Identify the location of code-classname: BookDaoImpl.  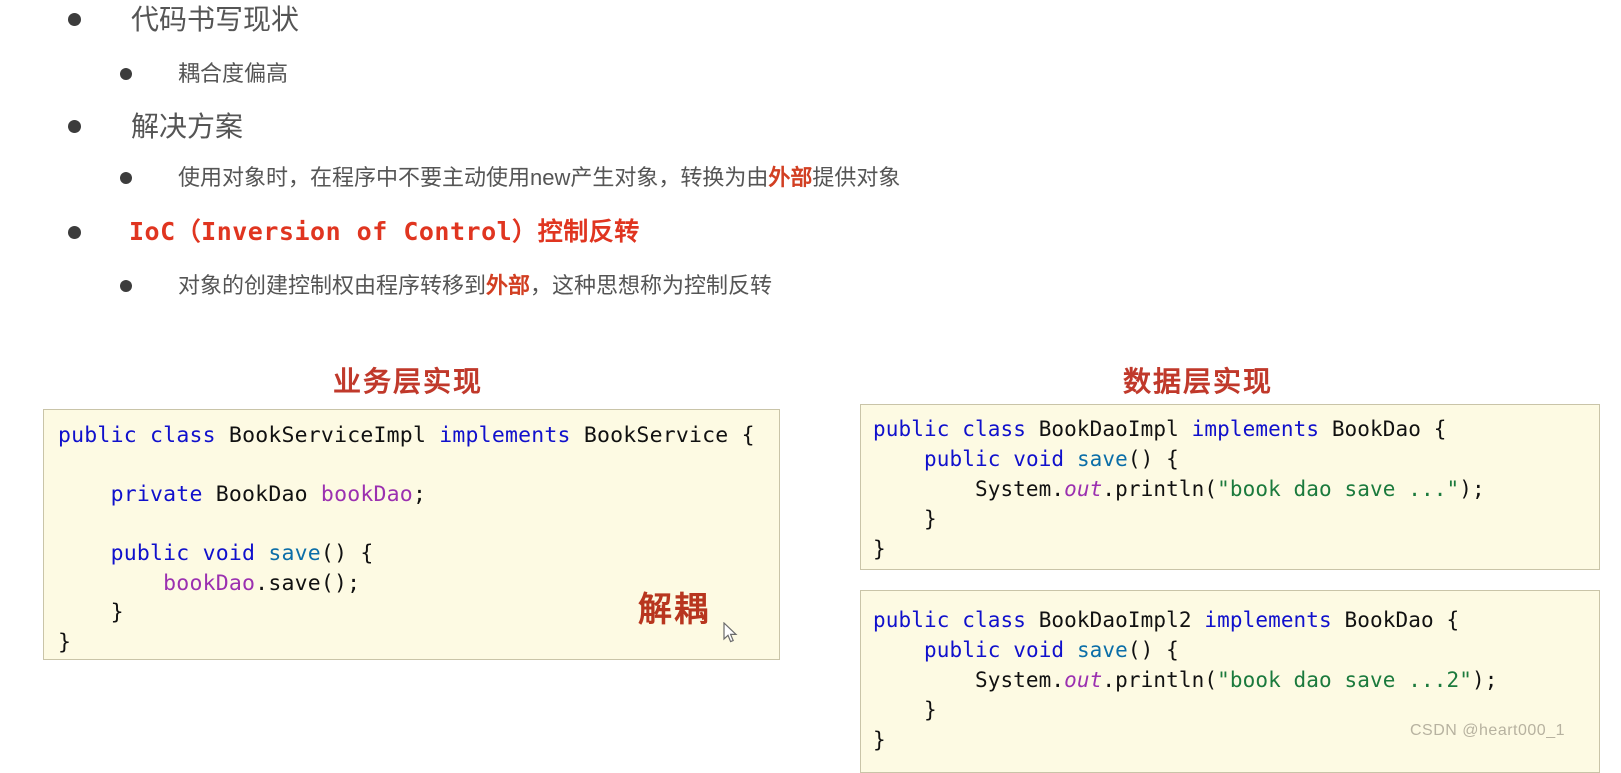
(1108, 429).